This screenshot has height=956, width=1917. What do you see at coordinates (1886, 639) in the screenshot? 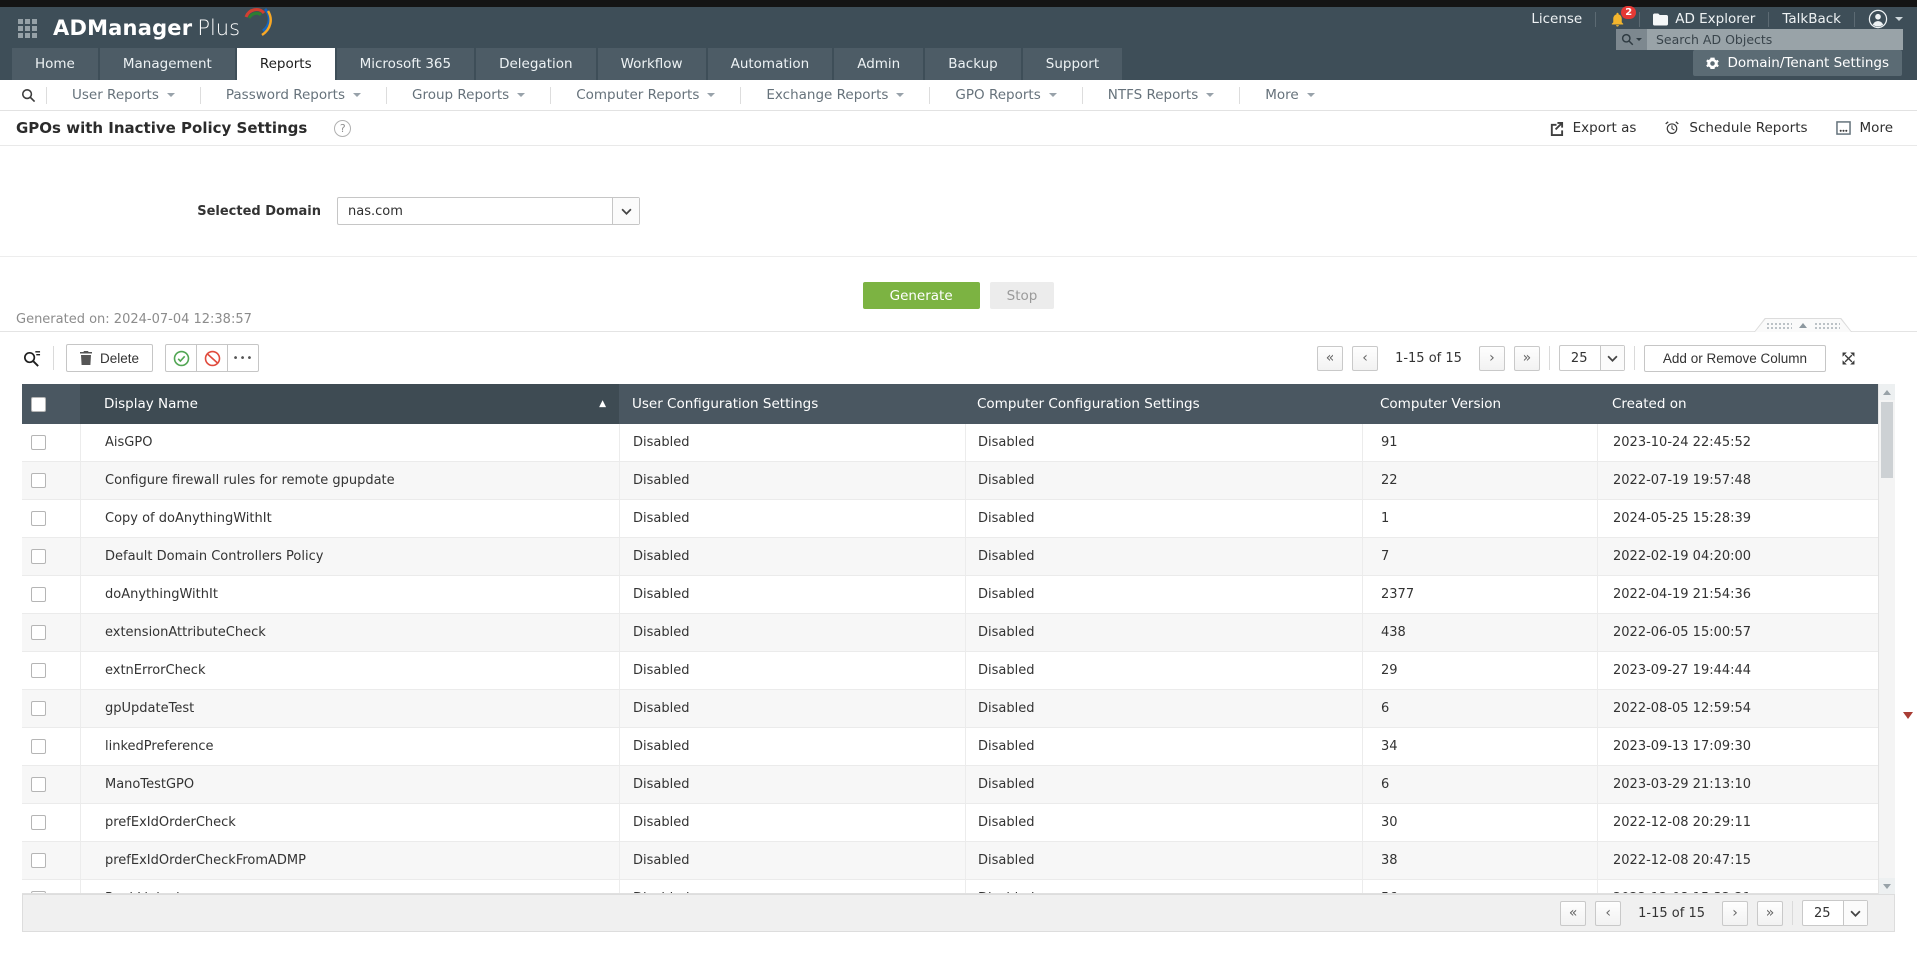
I see `table-scrollbar` at bounding box center [1886, 639].